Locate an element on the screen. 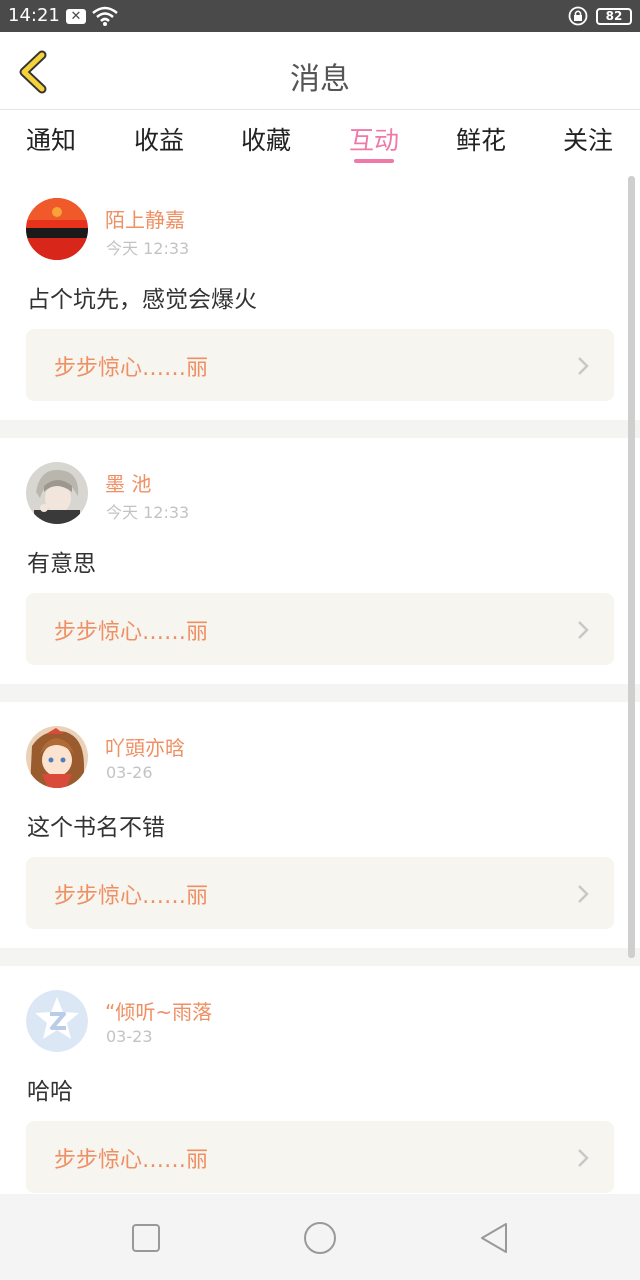 This screenshot has width=640, height=1280. status-bar: 14:21 ✕ 82 is located at coordinates (320, 16).